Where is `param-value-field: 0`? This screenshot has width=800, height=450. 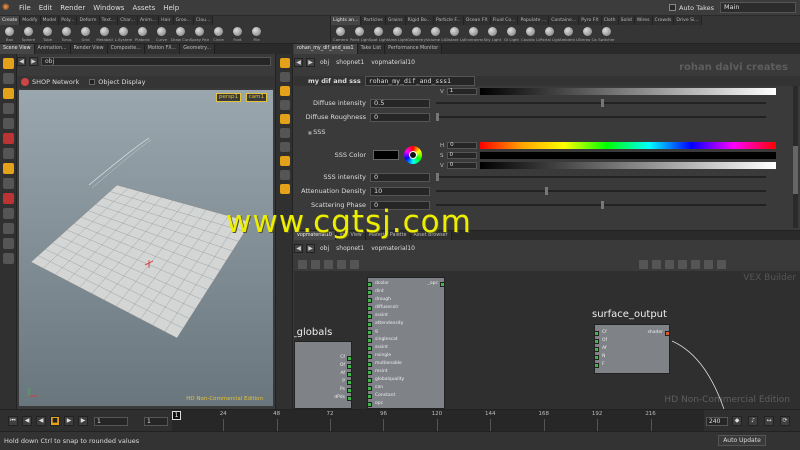
param-value-field: 0 is located at coordinates (400, 177).